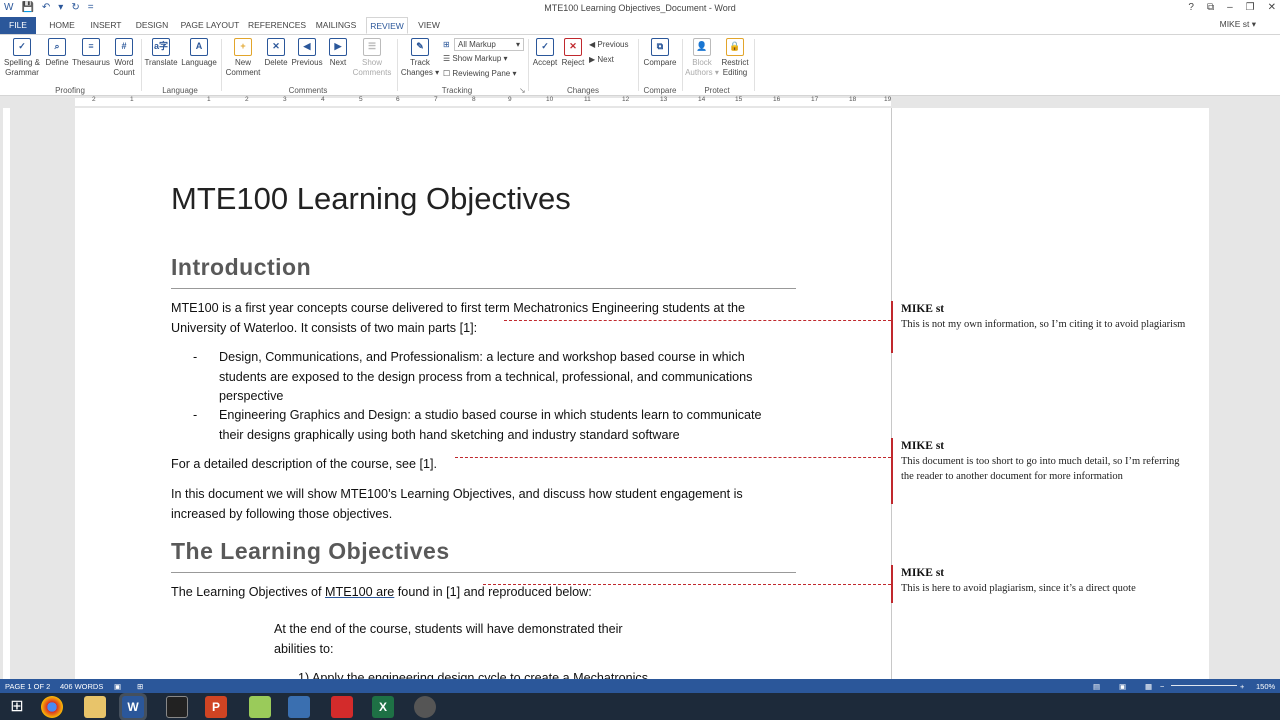  I want to click on heading-introduction: Introduction, so click(241, 267).